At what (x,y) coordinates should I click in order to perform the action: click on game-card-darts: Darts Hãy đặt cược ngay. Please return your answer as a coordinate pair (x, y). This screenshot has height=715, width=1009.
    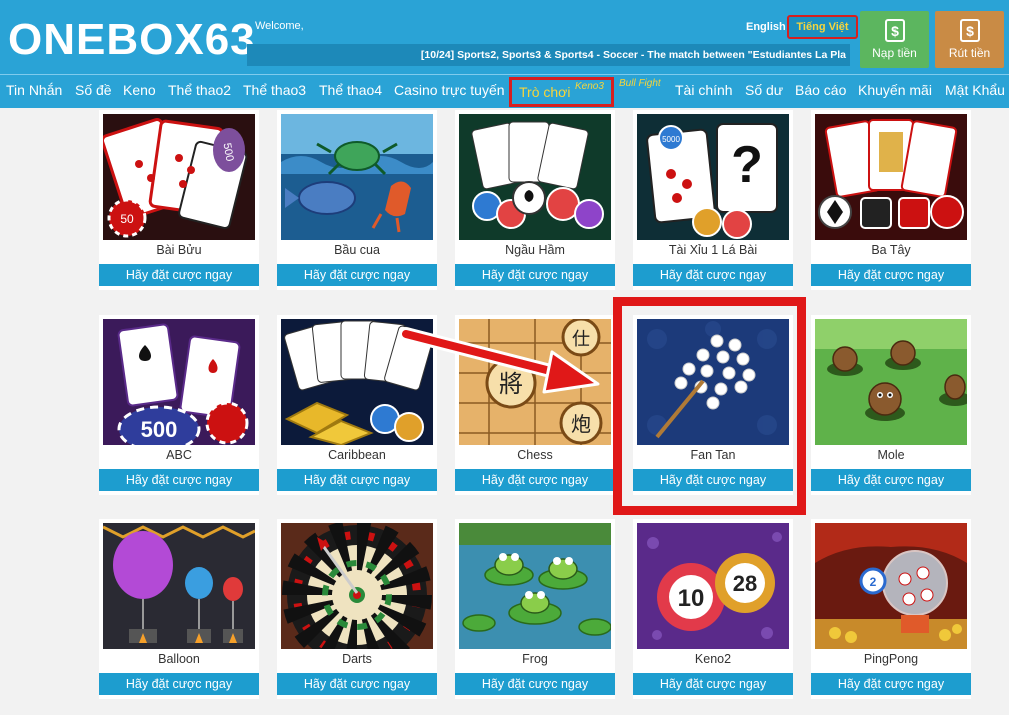
    Looking at the image, I should click on (357, 609).